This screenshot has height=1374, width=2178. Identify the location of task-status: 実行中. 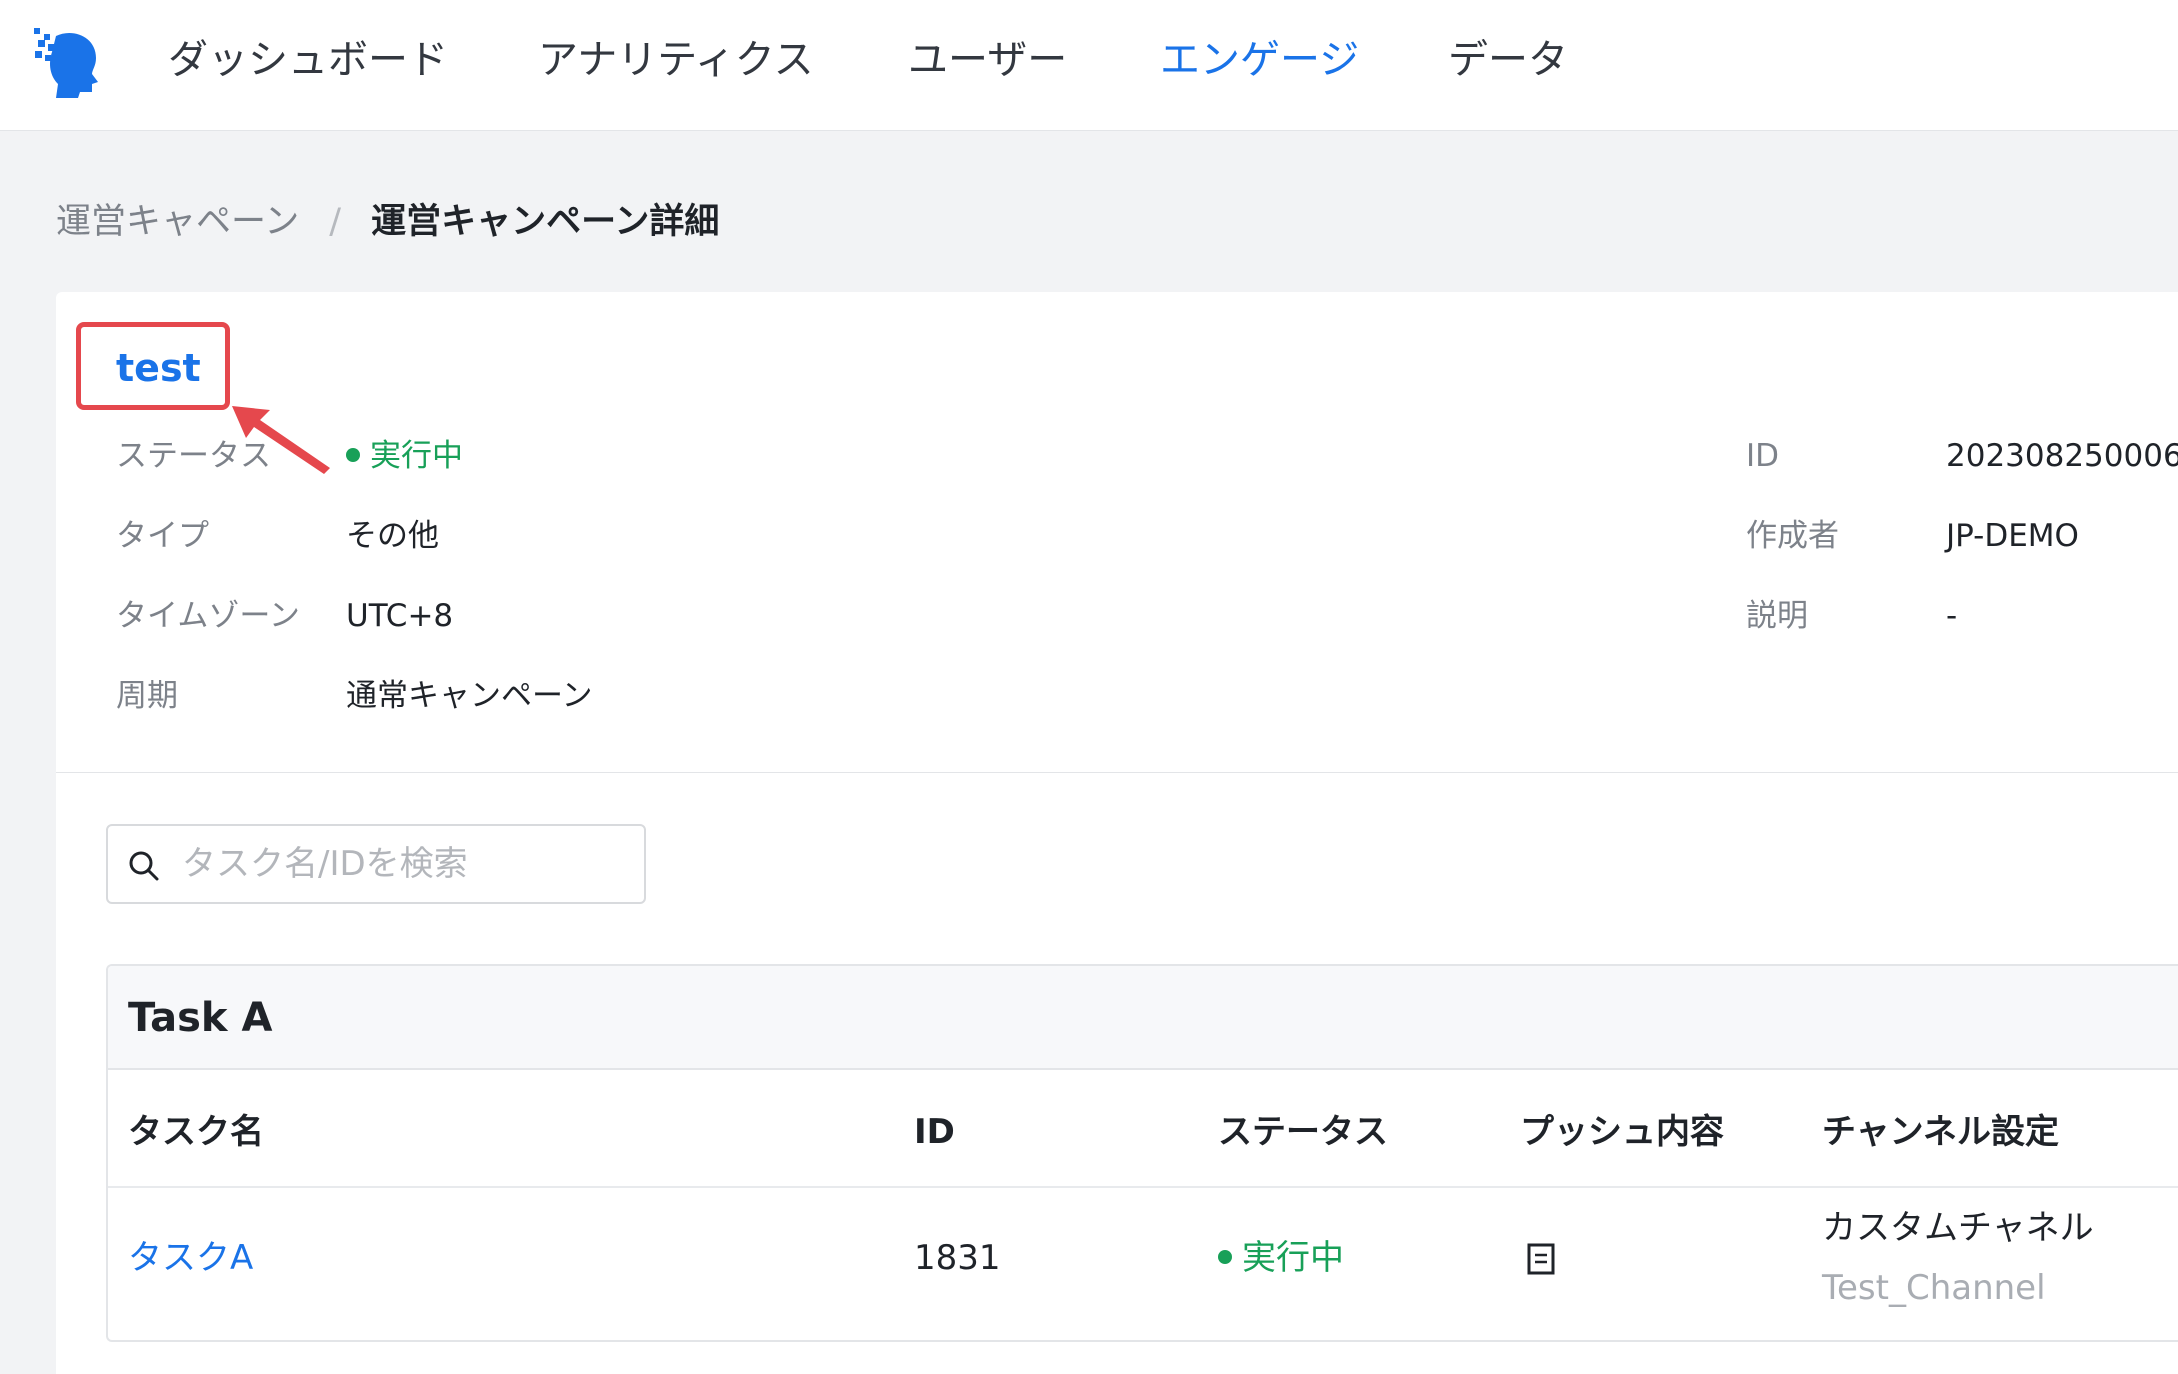
(1281, 1258).